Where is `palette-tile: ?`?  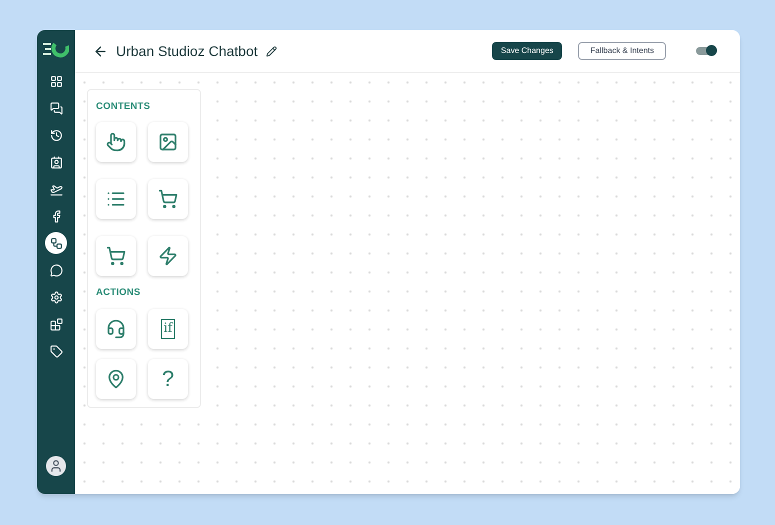
palette-tile: ? is located at coordinates (168, 378).